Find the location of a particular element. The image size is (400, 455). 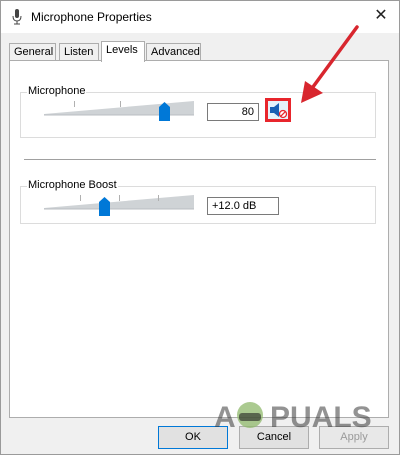

tab-general: General is located at coordinates (32, 52).